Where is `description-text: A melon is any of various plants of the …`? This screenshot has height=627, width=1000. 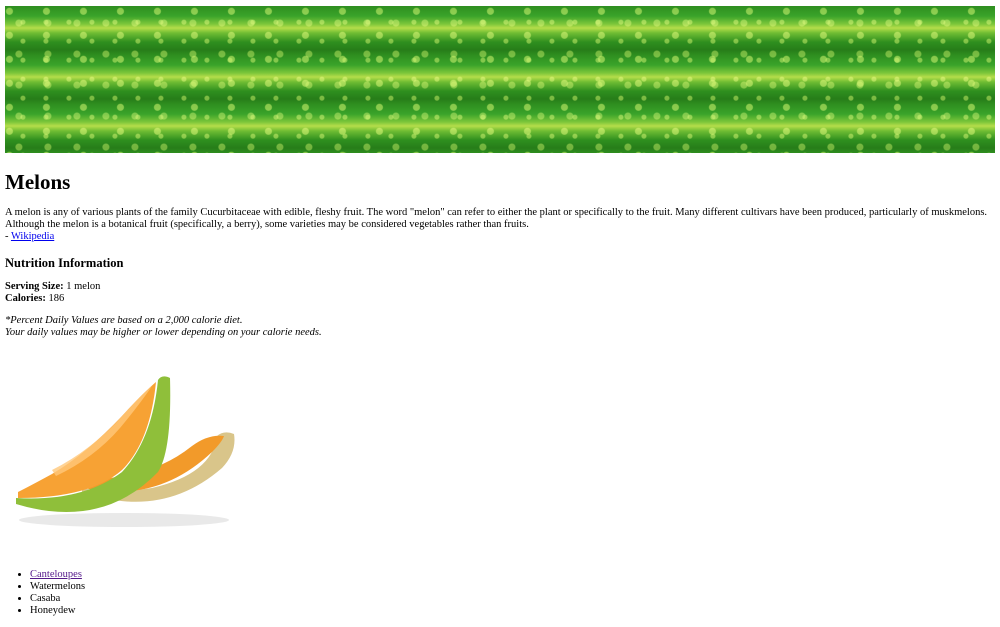 description-text: A melon is any of various plants of the … is located at coordinates (496, 218).